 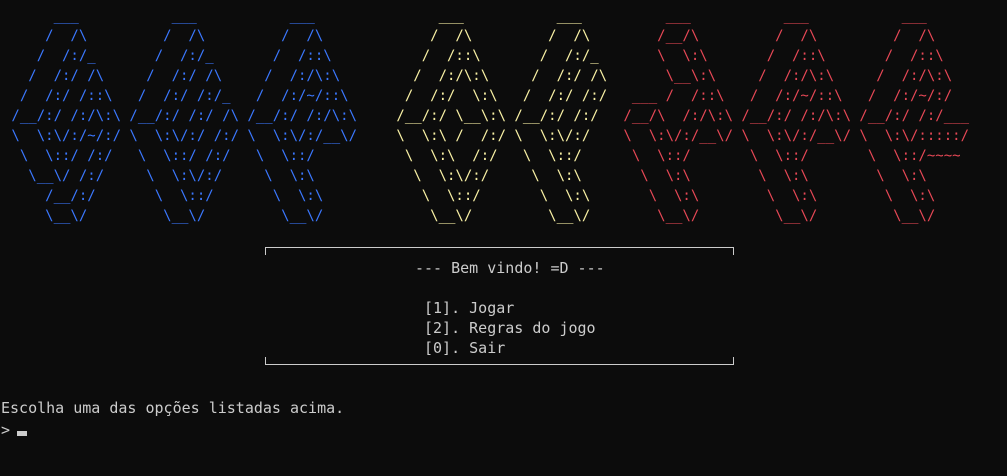 I want to click on input-prompt: >, so click(x=5, y=430).